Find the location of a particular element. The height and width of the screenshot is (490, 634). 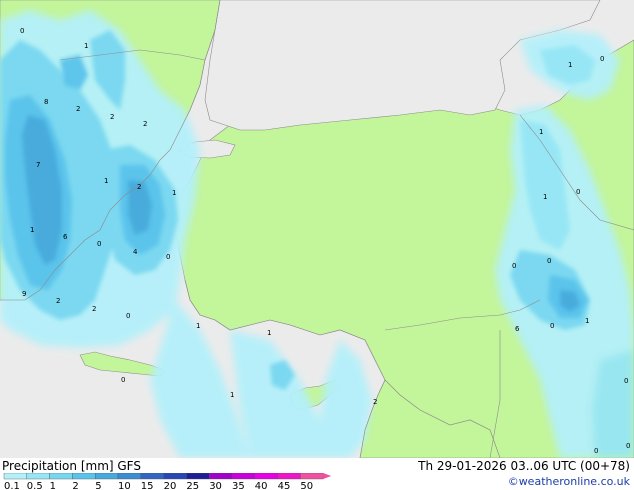

map-label: 9 is located at coordinates (24, 294).